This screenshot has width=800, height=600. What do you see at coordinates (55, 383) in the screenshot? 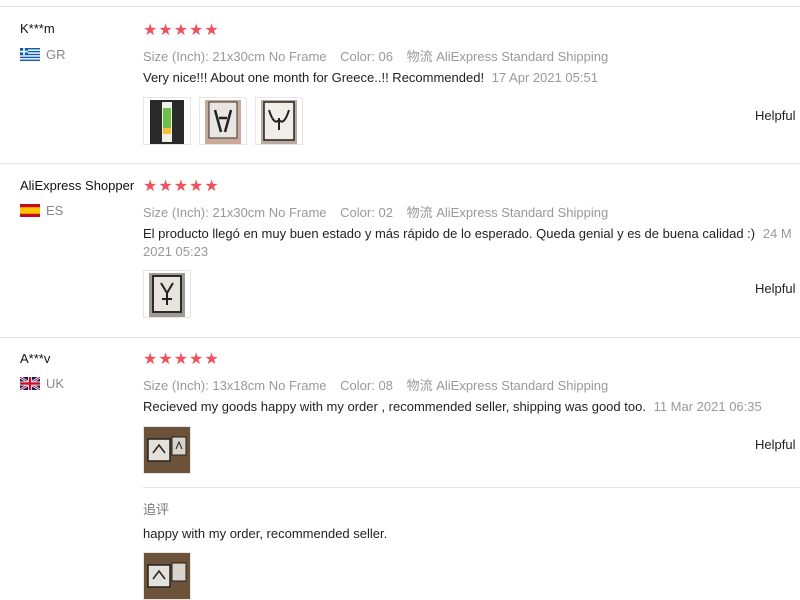
I see `country-code: UK` at bounding box center [55, 383].